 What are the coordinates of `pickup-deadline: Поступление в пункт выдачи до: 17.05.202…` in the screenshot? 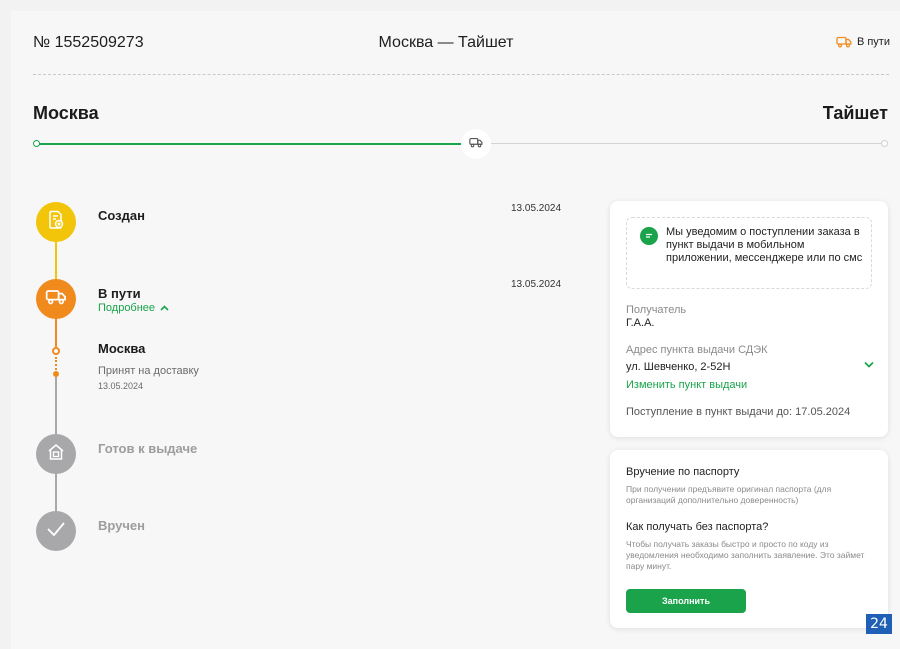 It's located at (738, 412).